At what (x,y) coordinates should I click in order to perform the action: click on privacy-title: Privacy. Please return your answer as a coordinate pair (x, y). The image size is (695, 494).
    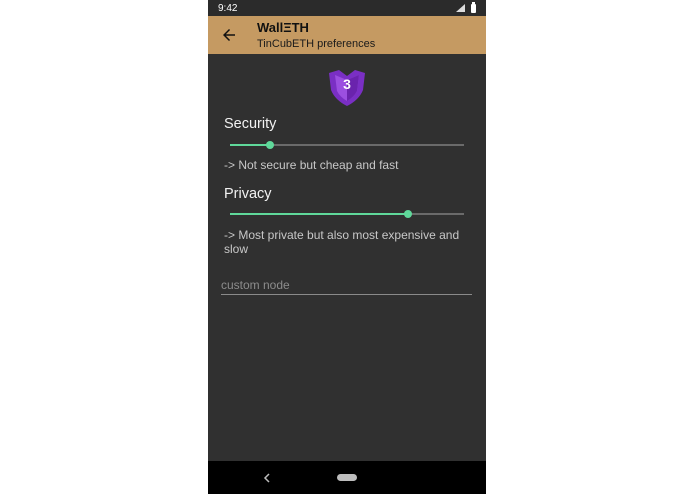
    Looking at the image, I should click on (248, 194).